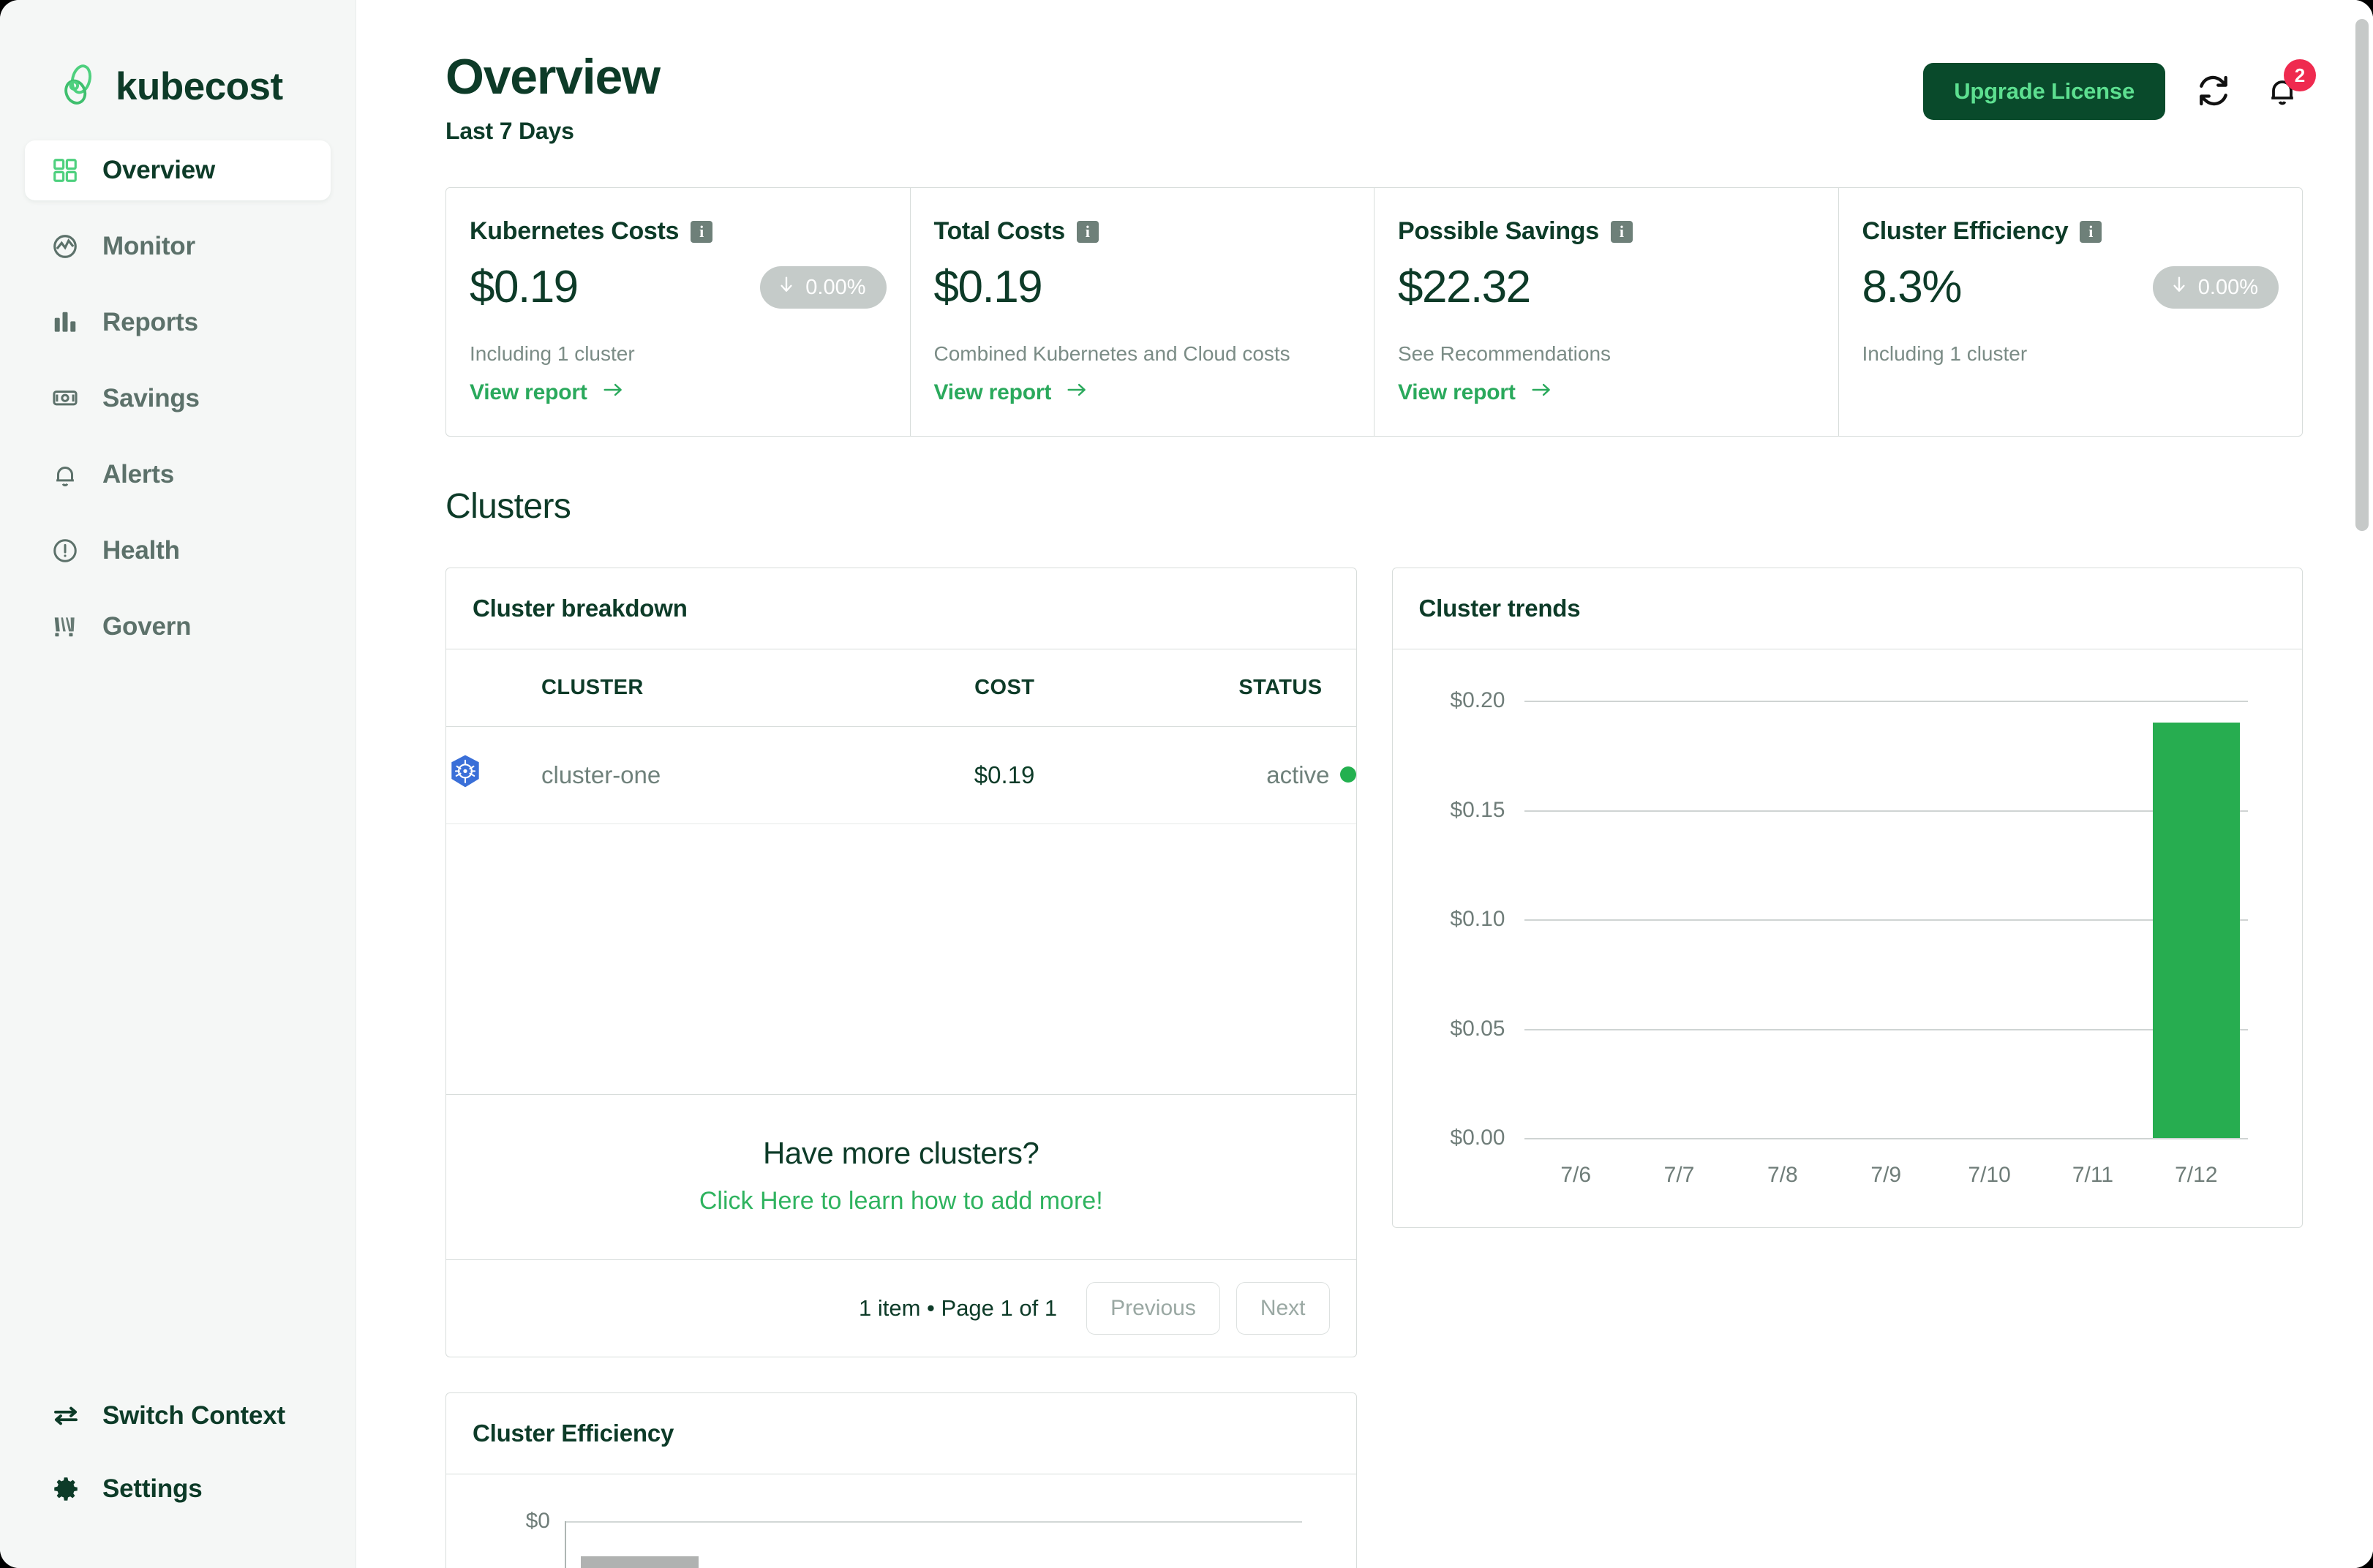 The height and width of the screenshot is (1568, 2373). What do you see at coordinates (1498, 231) in the screenshot?
I see `kpi-title: Possible Savings` at bounding box center [1498, 231].